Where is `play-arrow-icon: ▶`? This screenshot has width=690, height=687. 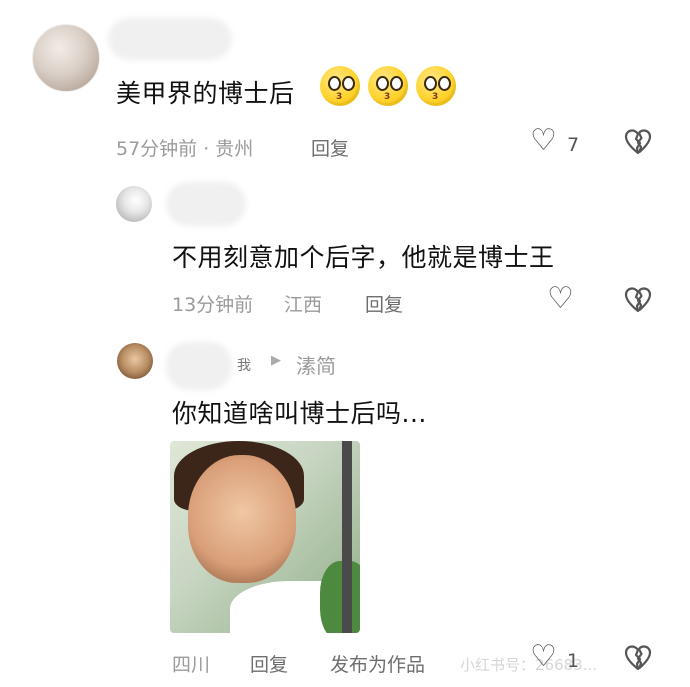 play-arrow-icon: ▶ is located at coordinates (276, 360).